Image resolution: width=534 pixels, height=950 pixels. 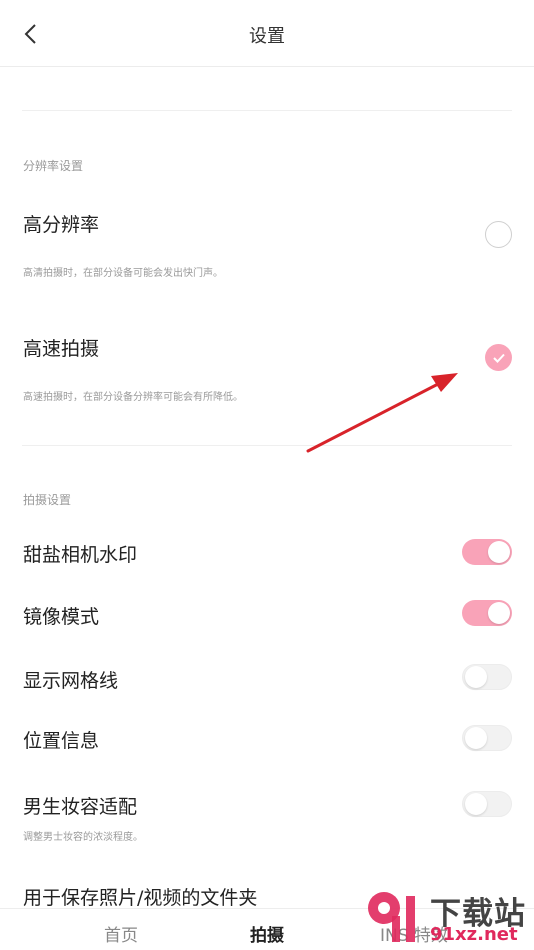 What do you see at coordinates (80, 807) in the screenshot?
I see `setting-label-male-makeup: 男生妆容适配` at bounding box center [80, 807].